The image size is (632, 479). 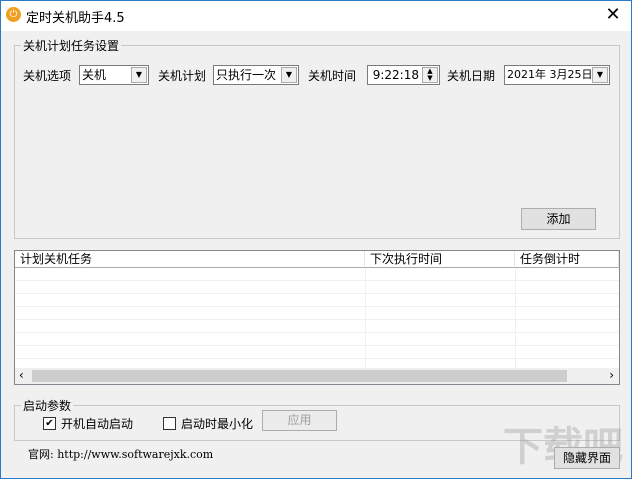 I want to click on autostart-checkbox: ✔, so click(x=49, y=423).